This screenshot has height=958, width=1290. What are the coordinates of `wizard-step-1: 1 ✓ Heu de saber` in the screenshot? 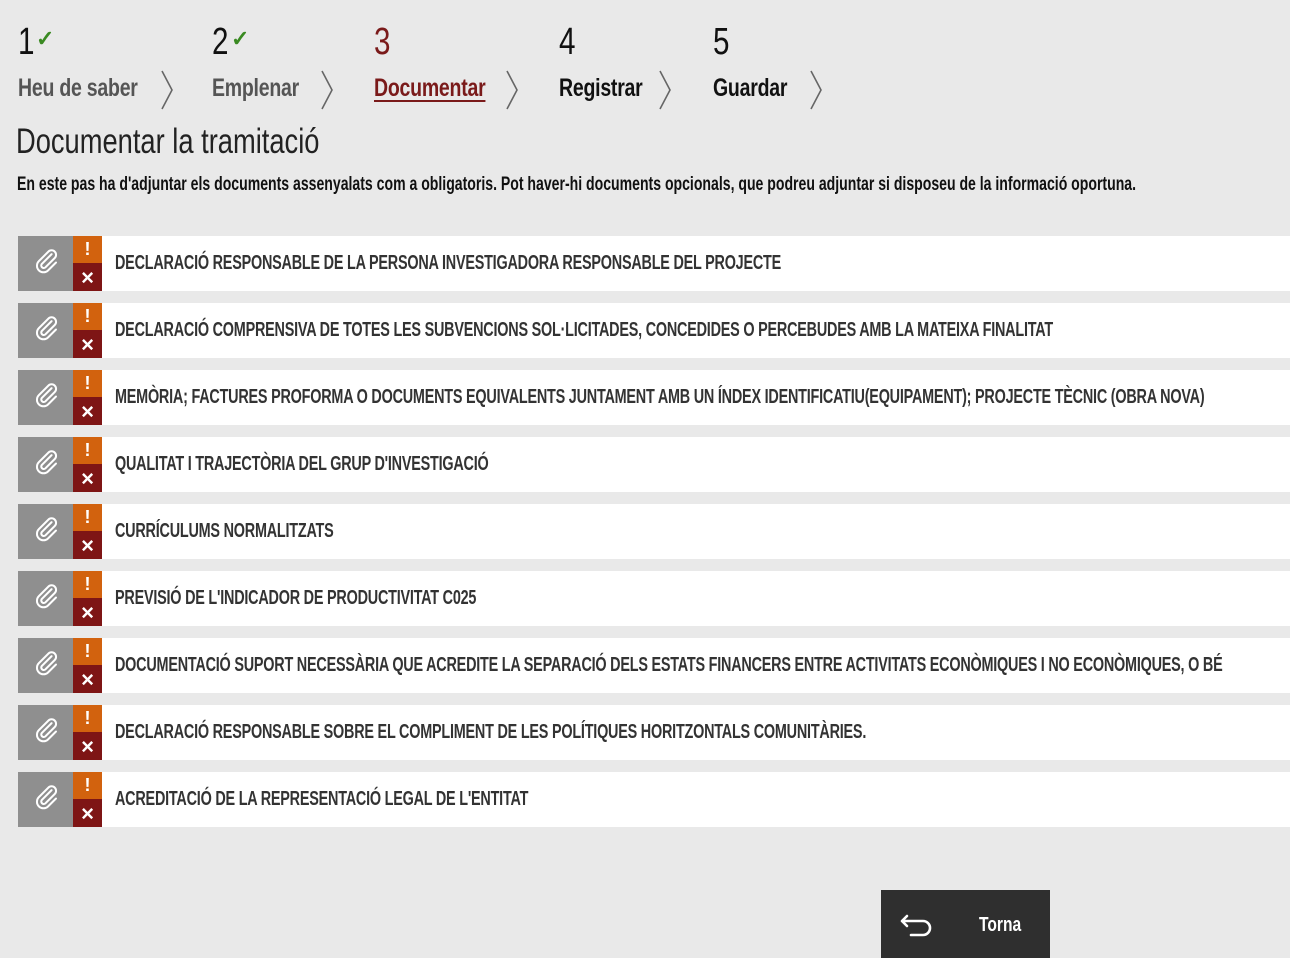 It's located at (78, 61).